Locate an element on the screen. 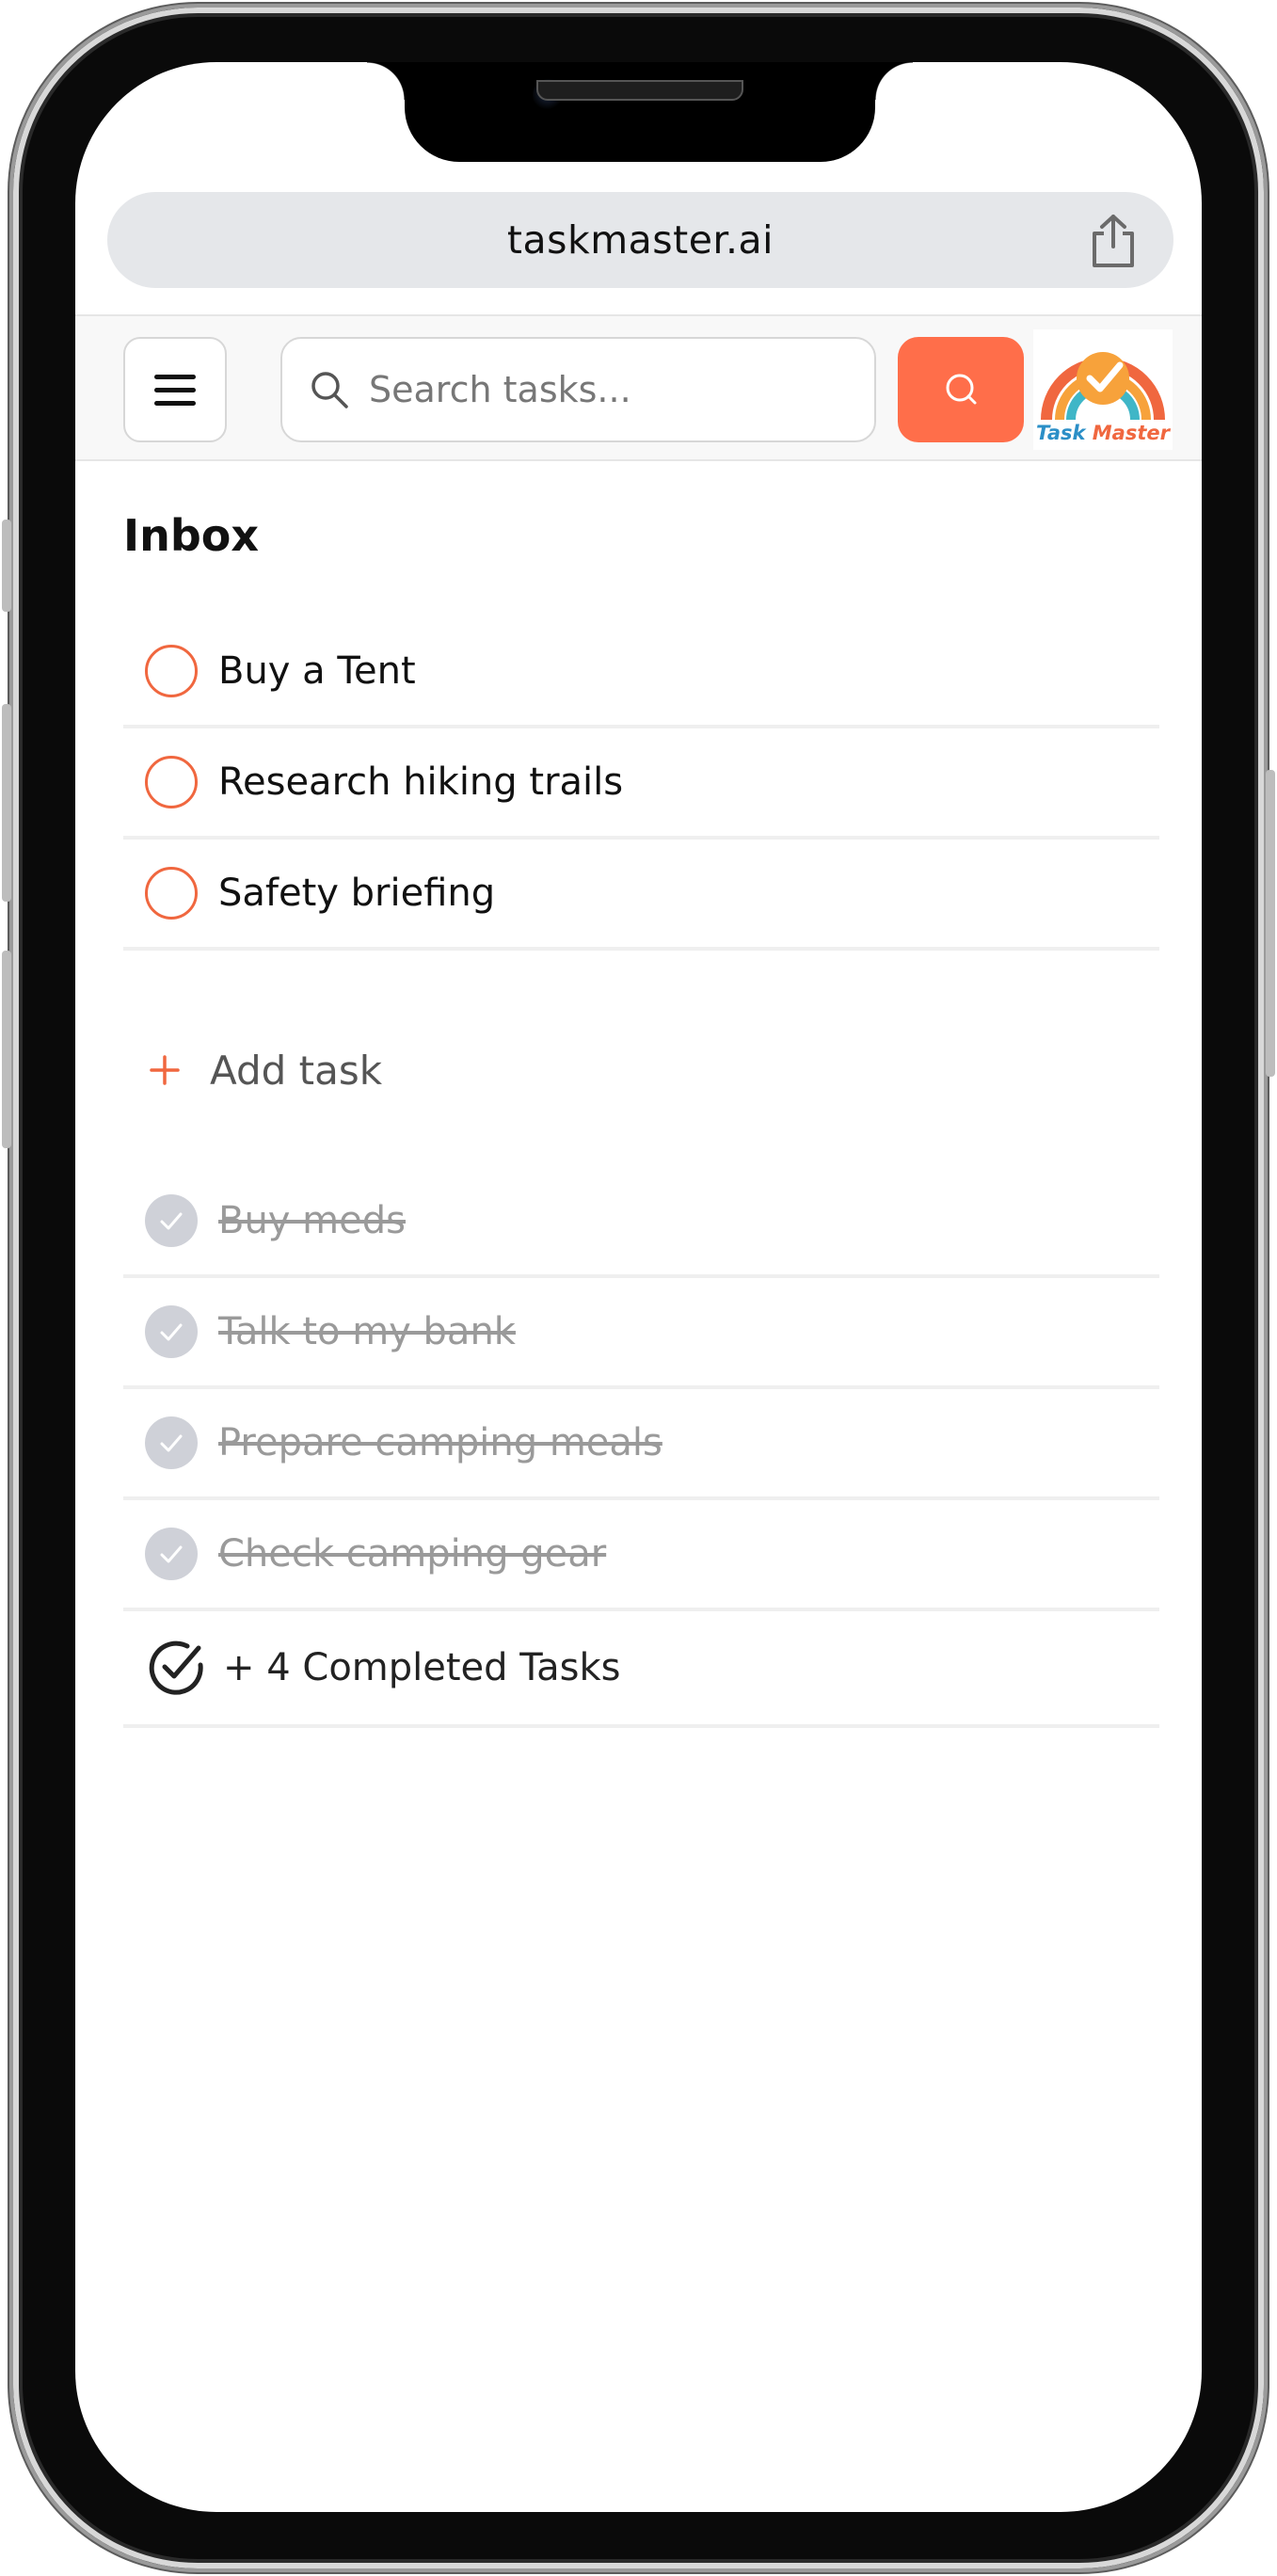 The image size is (1277, 2576). task-label: Research hiking trails is located at coordinates (421, 782).